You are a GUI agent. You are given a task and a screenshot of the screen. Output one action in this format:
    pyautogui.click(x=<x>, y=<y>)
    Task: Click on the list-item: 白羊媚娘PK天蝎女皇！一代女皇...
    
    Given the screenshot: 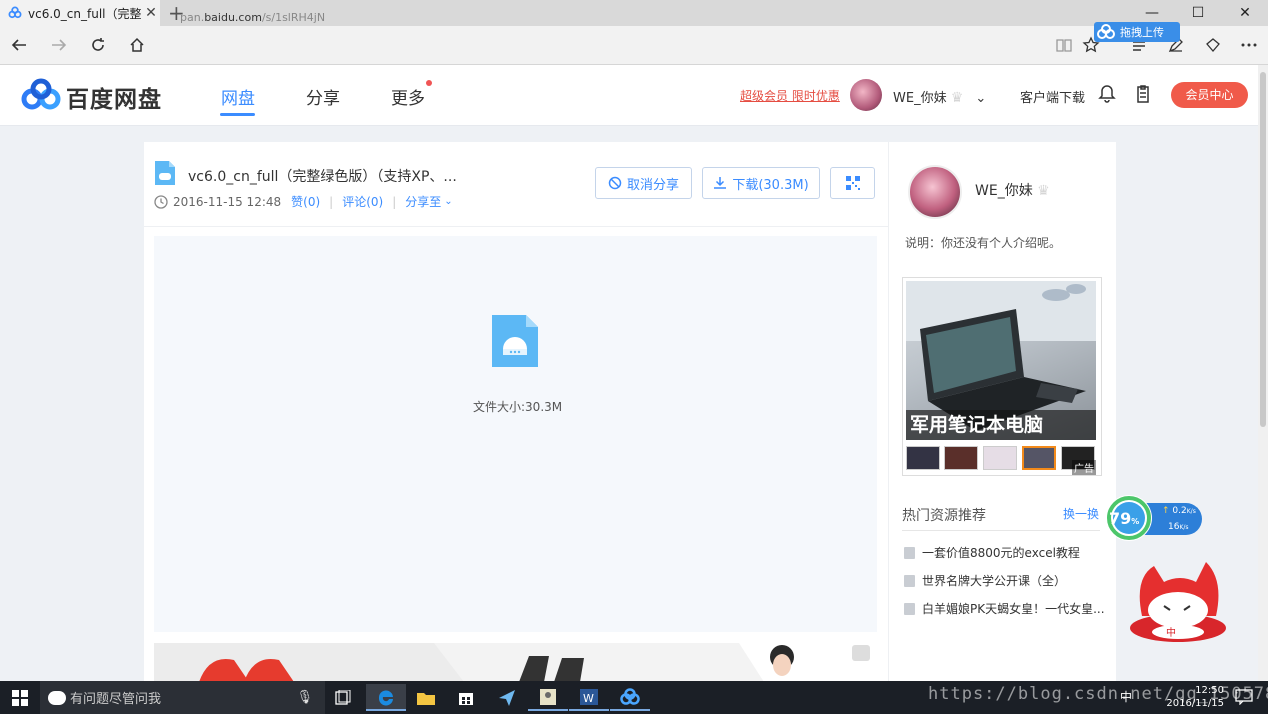 What is the action you would take?
    pyautogui.click(x=1004, y=608)
    